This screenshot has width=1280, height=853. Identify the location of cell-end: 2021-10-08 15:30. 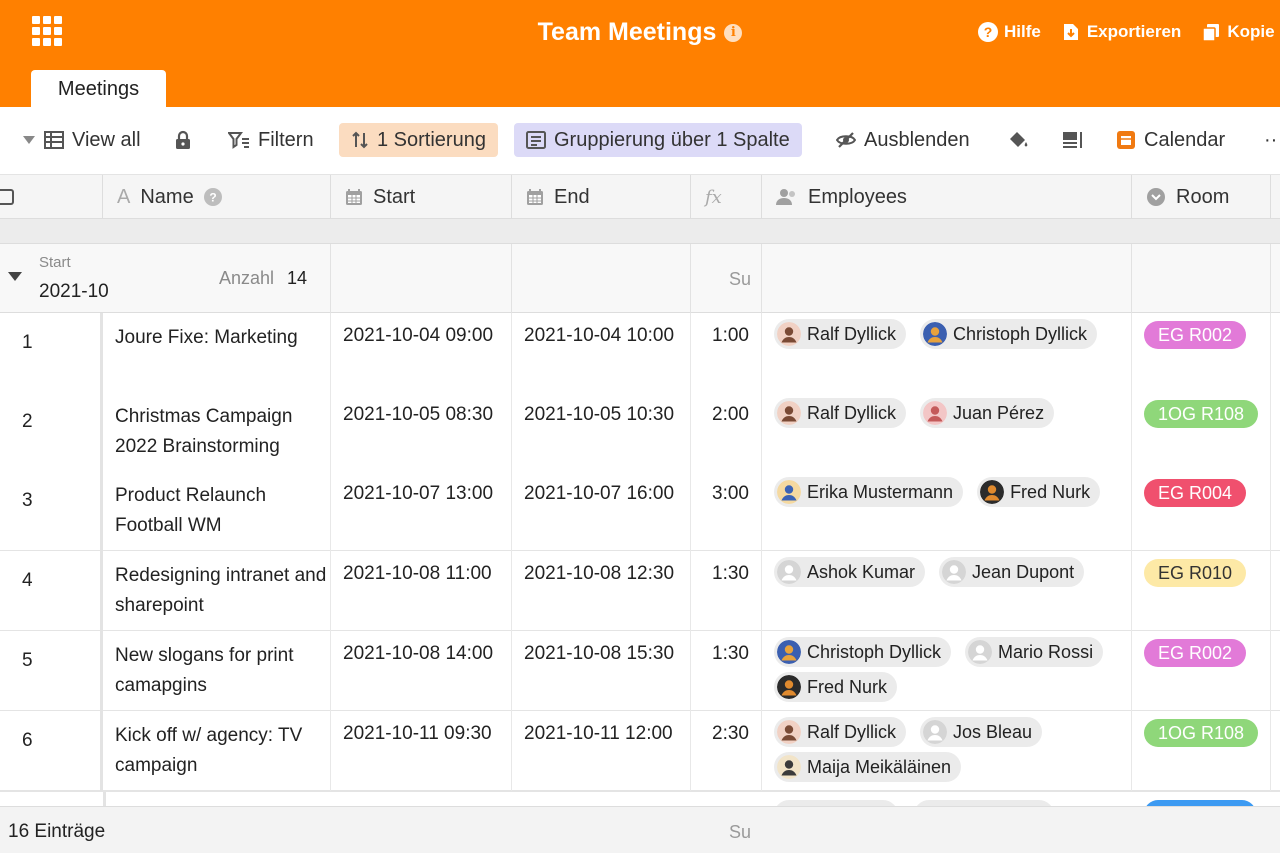
(601, 671).